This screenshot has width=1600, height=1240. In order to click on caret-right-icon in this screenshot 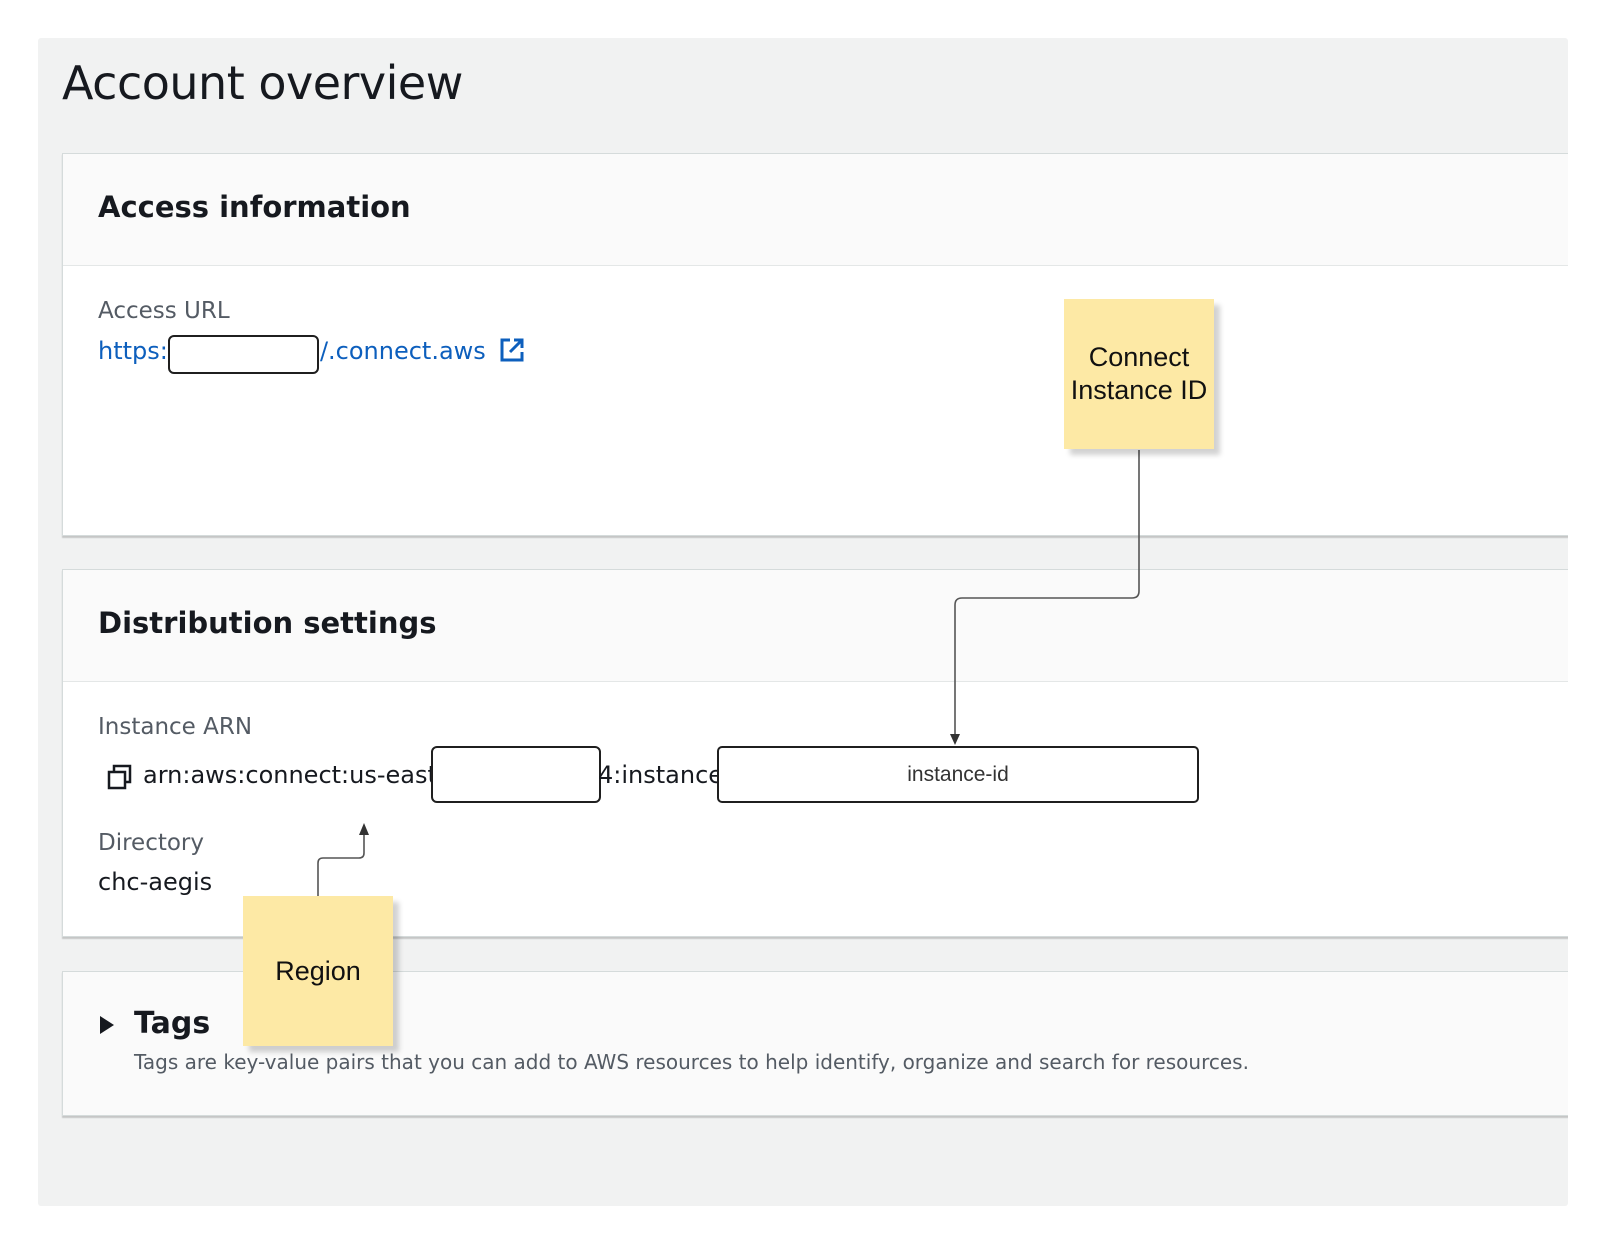, I will do `click(107, 1025)`.